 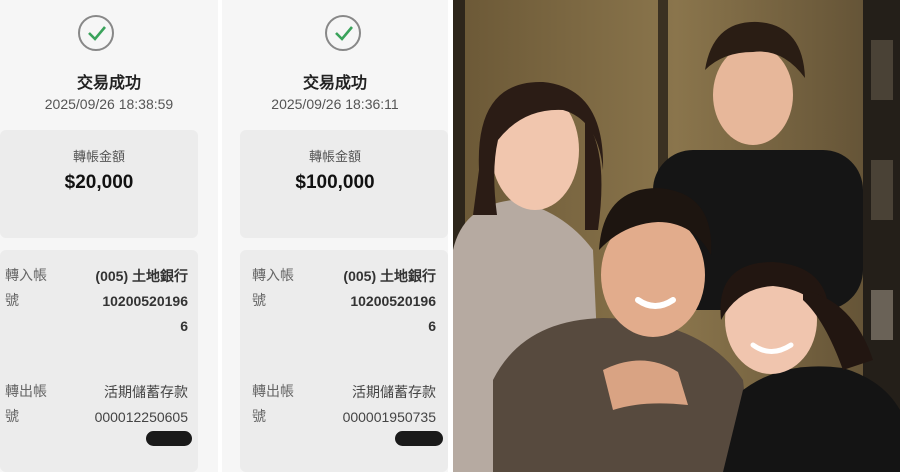 What do you see at coordinates (109, 104) in the screenshot?
I see `transaction-datetime: 2025/09/26 18:38:59` at bounding box center [109, 104].